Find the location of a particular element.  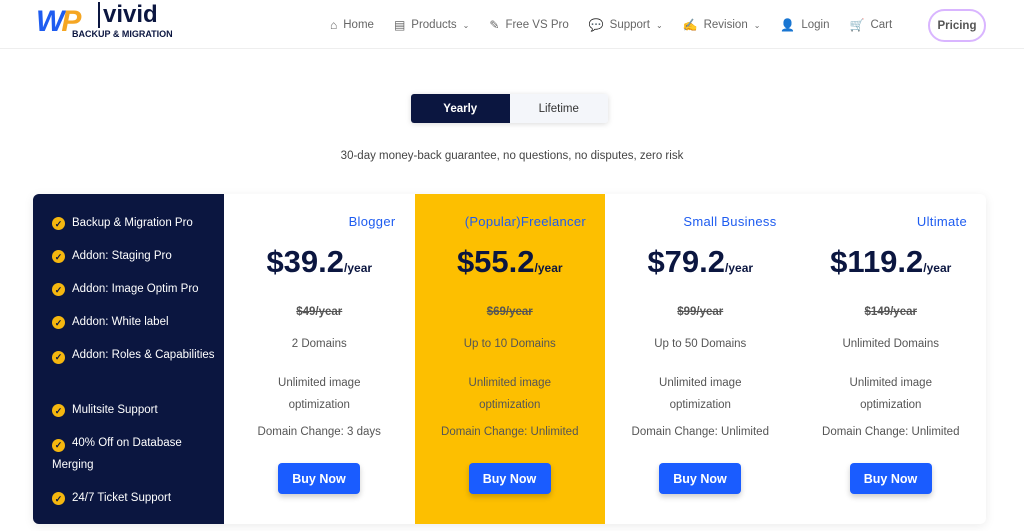

billing-toggle: Yearly Lifetime is located at coordinates (509, 108).